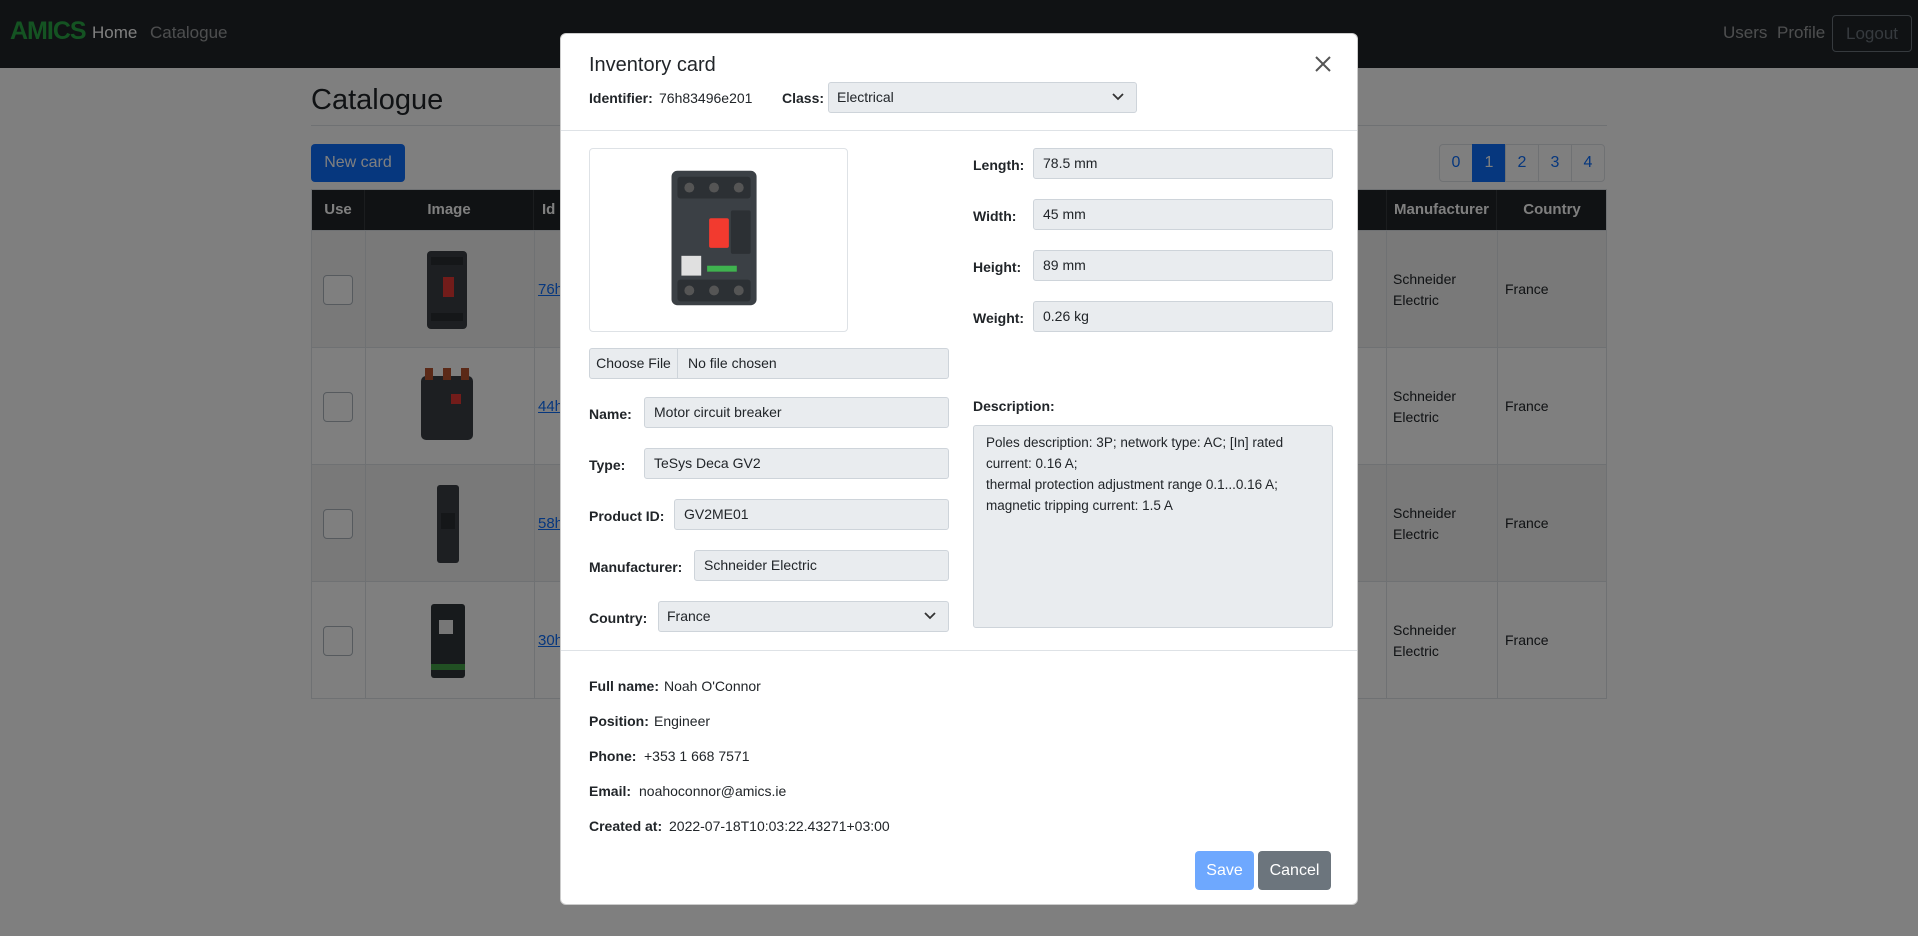 The image size is (1918, 936). I want to click on identifier-label: Identifier:, so click(621, 98).